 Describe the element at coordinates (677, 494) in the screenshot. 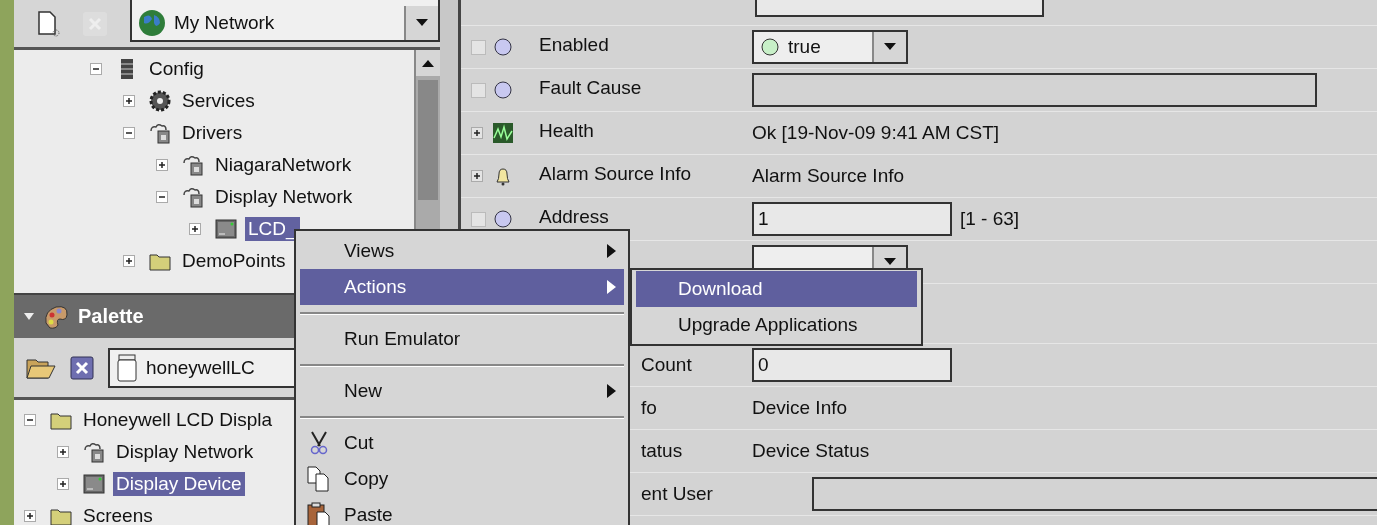

I see `property-label: ent User` at that location.